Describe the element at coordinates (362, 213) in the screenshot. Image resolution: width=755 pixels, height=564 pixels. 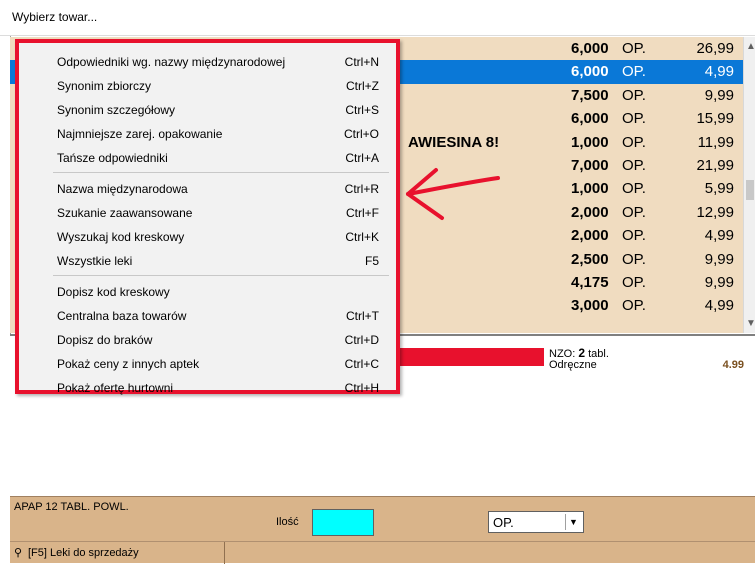
I see `menu-item-shortcut: Ctrl+F` at that location.